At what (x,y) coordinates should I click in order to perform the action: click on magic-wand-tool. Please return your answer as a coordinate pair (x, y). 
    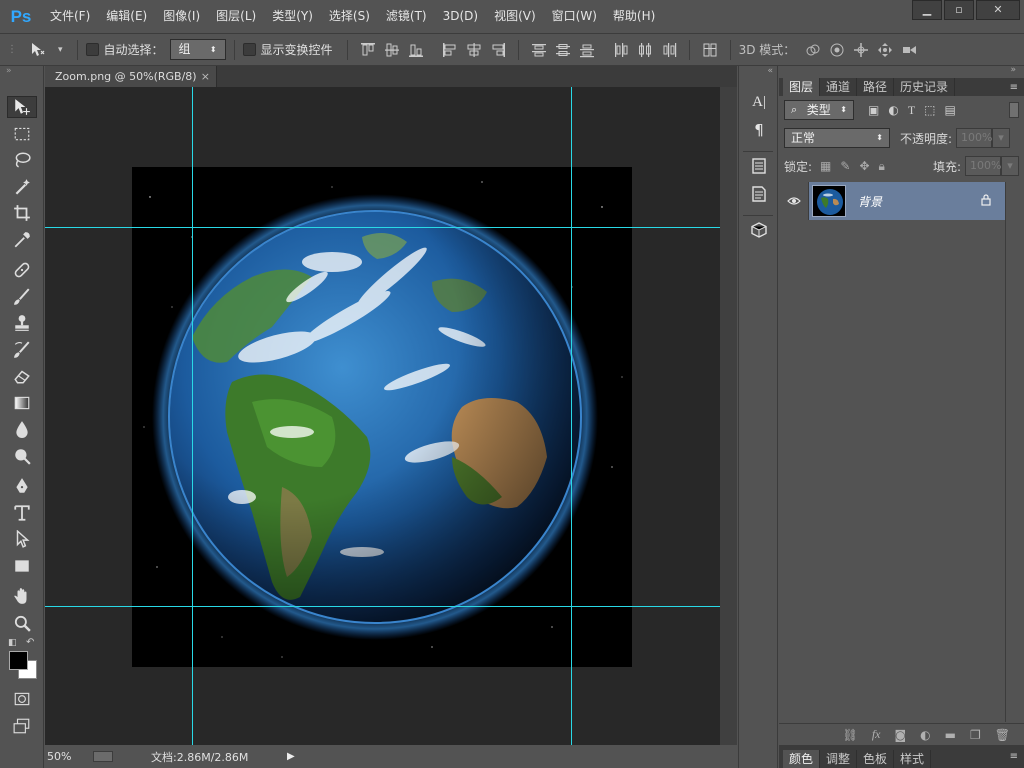
    Looking at the image, I should click on (22, 187).